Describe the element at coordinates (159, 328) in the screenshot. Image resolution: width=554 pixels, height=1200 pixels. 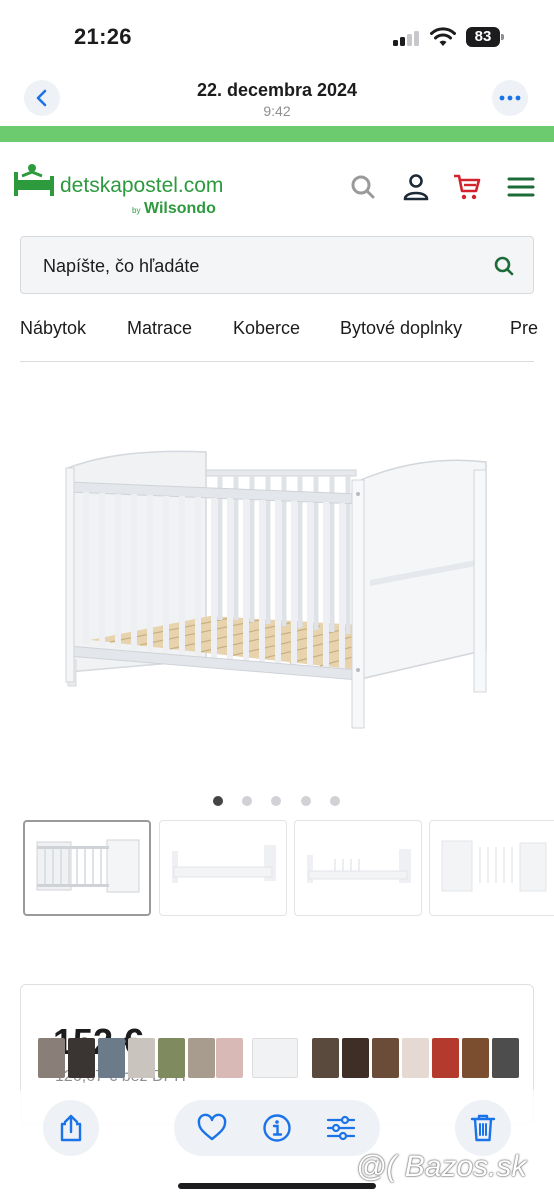
I see `nav-item-matrace: Matrace` at that location.